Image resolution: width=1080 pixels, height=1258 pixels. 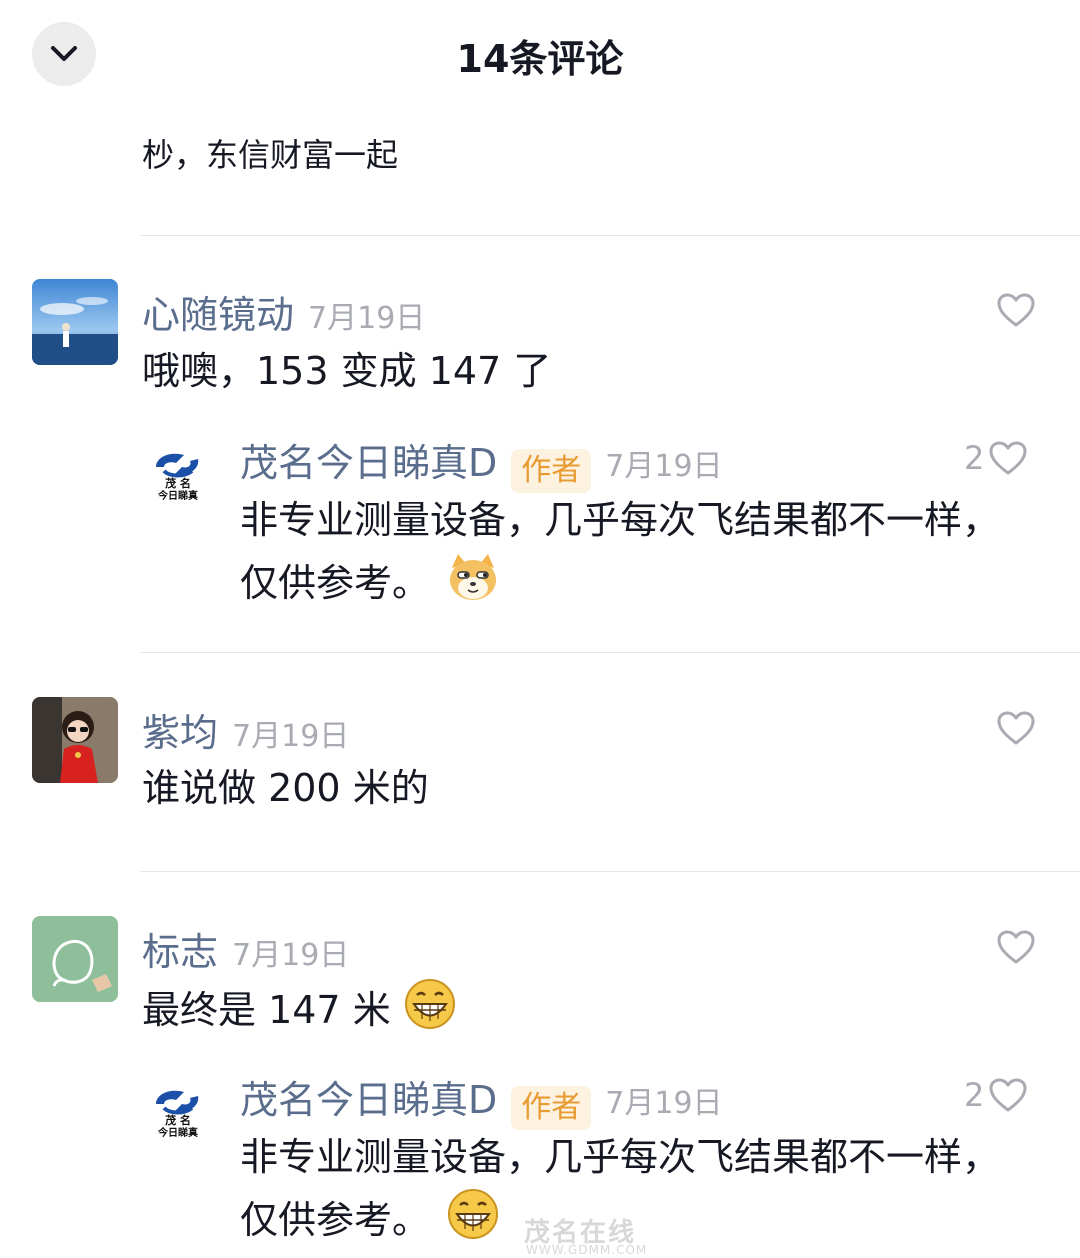 I want to click on watermark: 茂名在线 WWW.GDMM.COM, so click(x=543, y=1234).